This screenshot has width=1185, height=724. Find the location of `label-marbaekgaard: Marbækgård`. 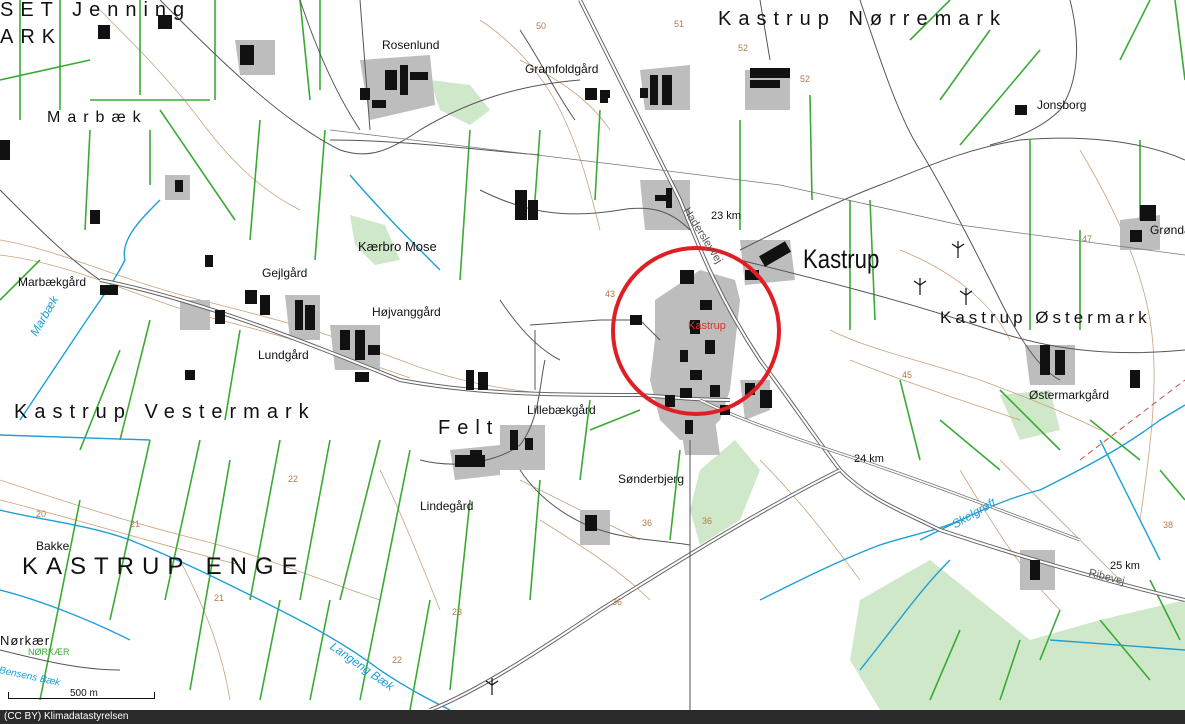

label-marbaekgaard: Marbækgård is located at coordinates (52, 282).